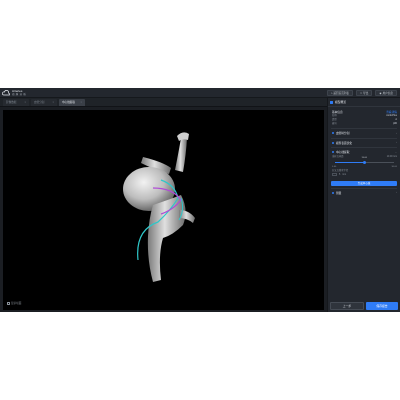 The width and height of the screenshot is (400, 400). Describe the element at coordinates (343, 133) in the screenshot. I see `section-title: 血管树分割` at that location.